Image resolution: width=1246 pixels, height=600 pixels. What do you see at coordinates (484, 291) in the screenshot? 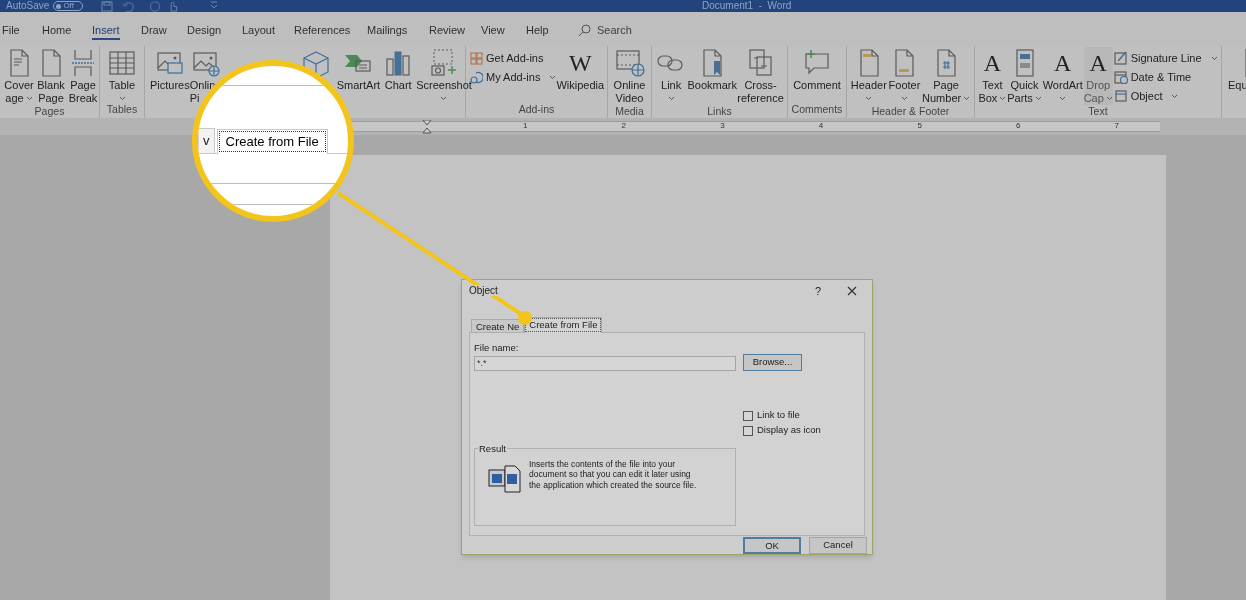
I see `dialog-title: Object` at bounding box center [484, 291].